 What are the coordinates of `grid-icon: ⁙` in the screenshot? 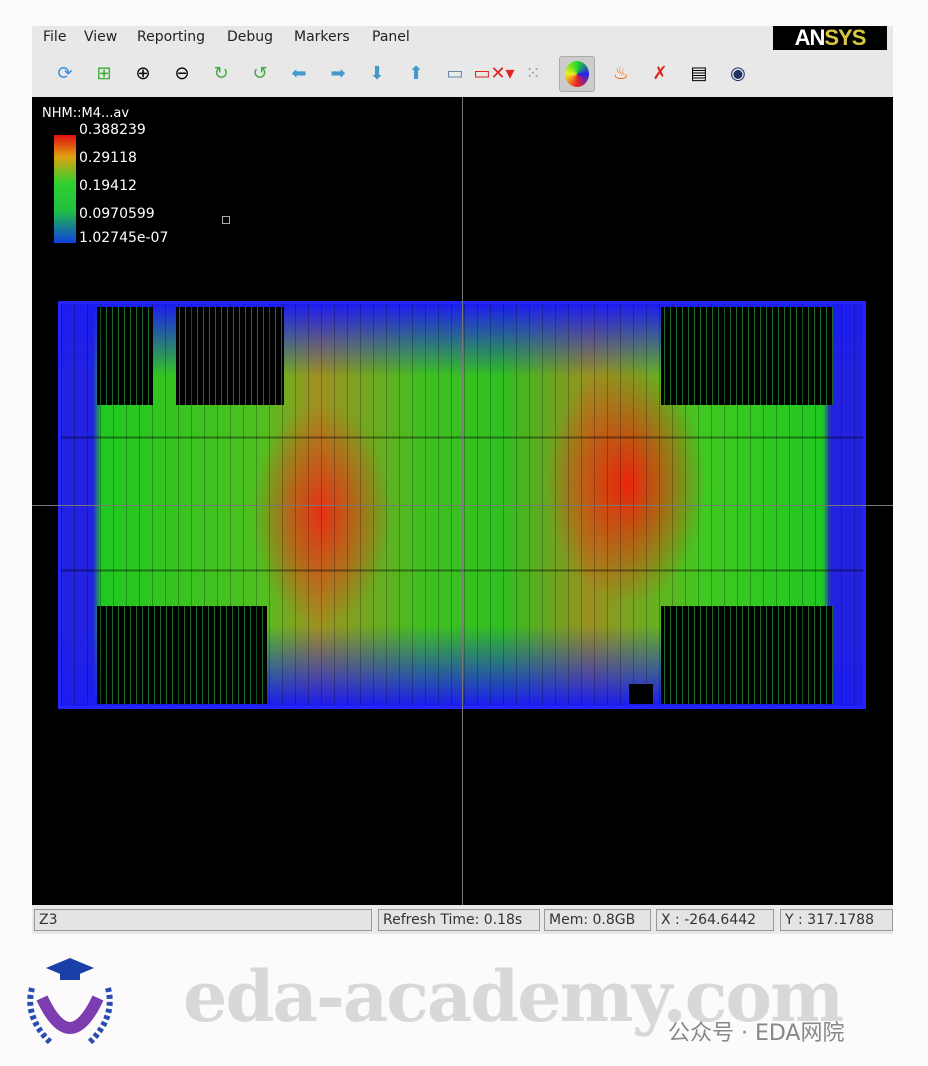 It's located at (533, 74).